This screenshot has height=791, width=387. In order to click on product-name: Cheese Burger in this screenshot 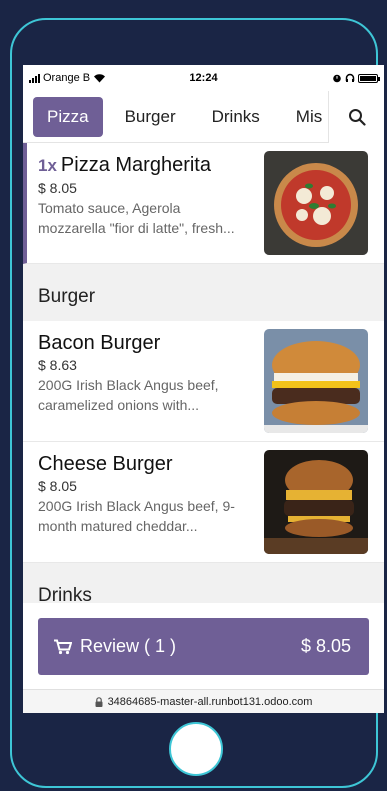, I will do `click(105, 464)`.